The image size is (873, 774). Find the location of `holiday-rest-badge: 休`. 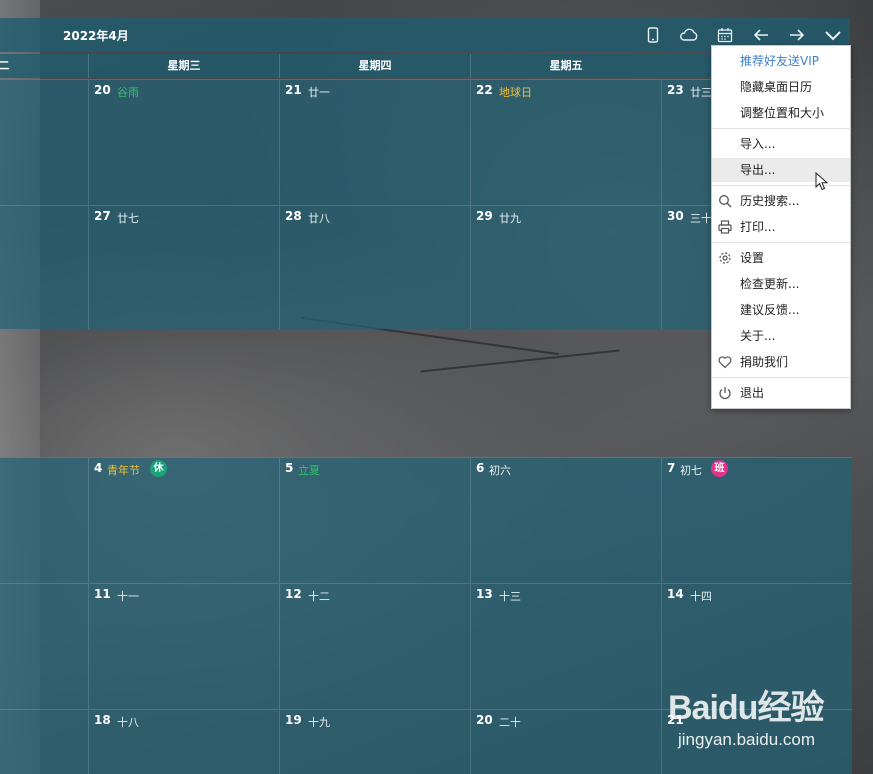

holiday-rest-badge: 休 is located at coordinates (158, 468).